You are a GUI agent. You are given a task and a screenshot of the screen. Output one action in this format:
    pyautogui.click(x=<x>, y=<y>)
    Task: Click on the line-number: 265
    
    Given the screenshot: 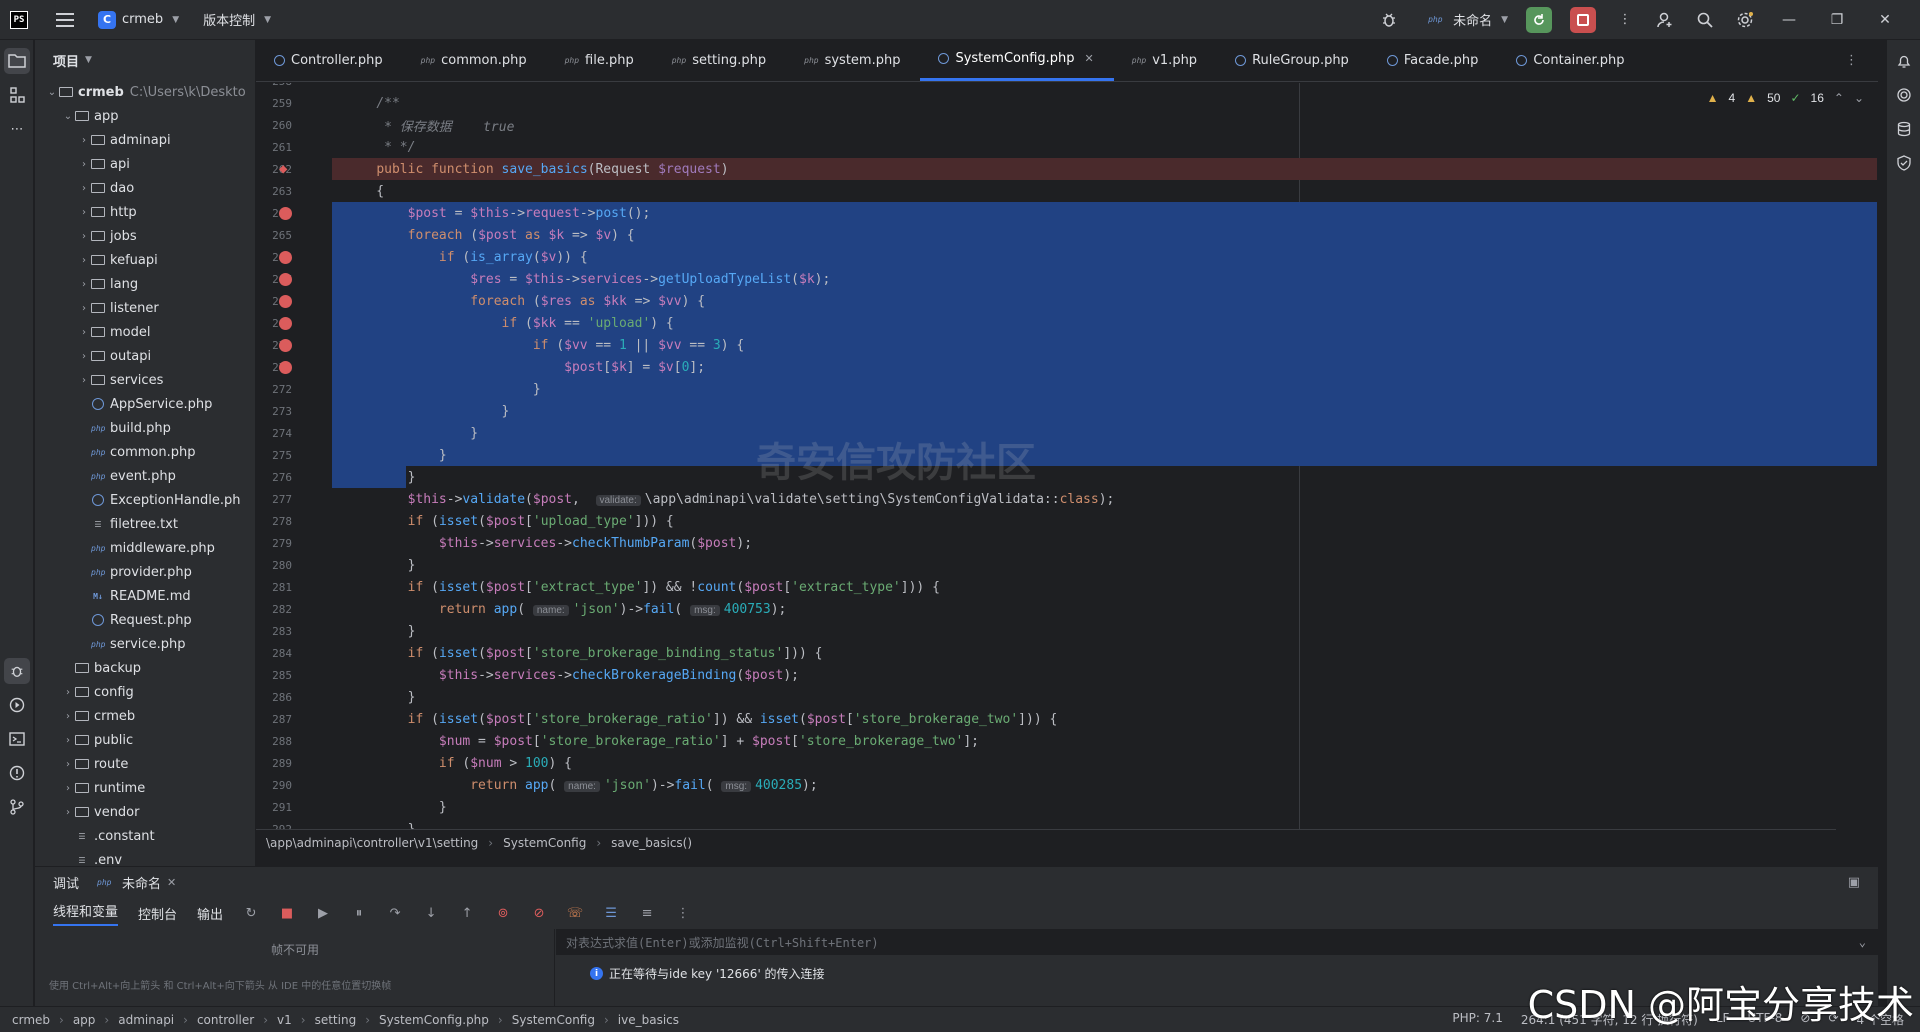 What is the action you would take?
    pyautogui.click(x=274, y=235)
    